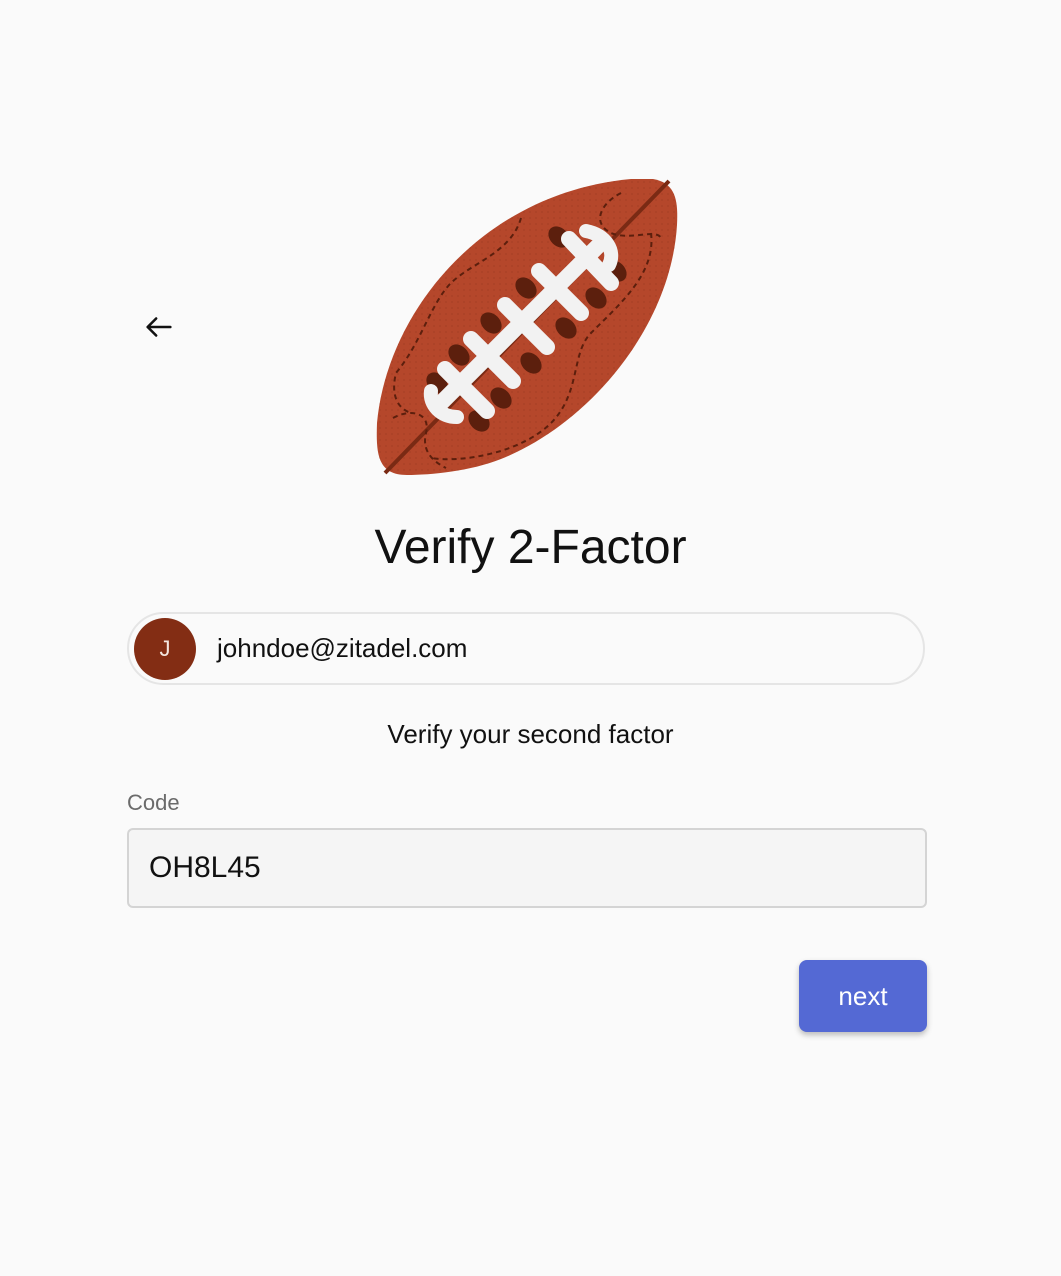  I want to click on user-chip: J johndoe@zitadel.com, so click(526, 648).